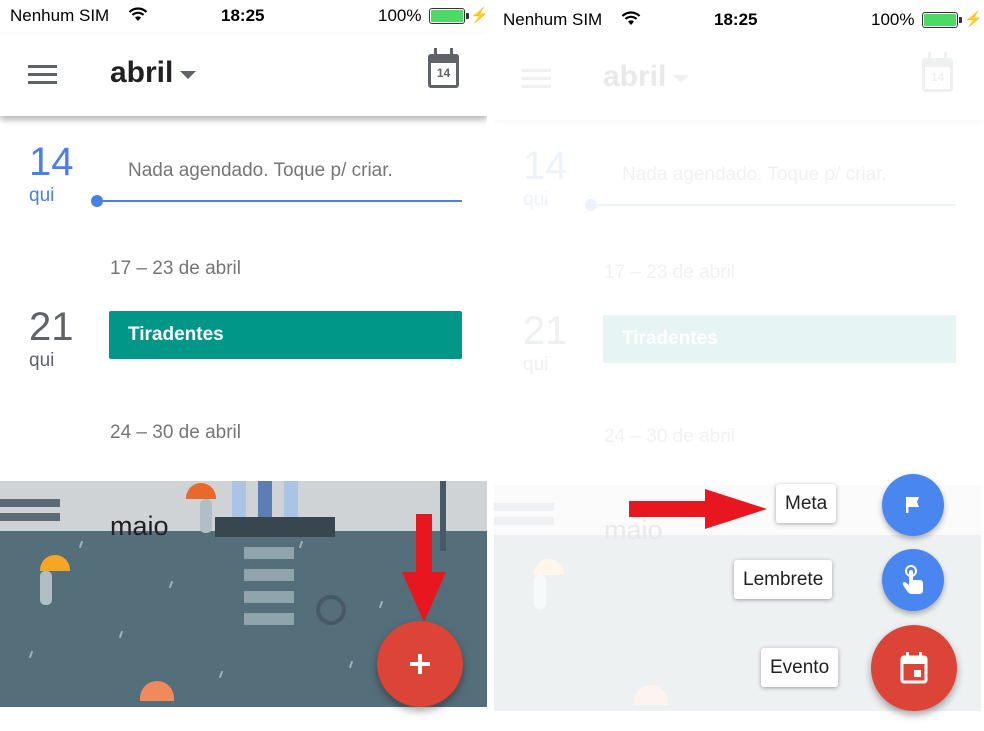  What do you see at coordinates (51, 162) in the screenshot?
I see `today-day-number-label: 14` at bounding box center [51, 162].